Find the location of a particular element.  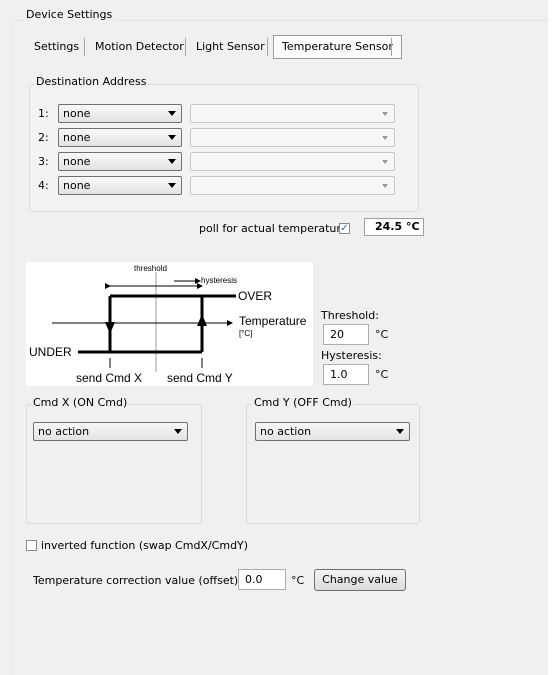

correction-input: 0.0 is located at coordinates (262, 579).